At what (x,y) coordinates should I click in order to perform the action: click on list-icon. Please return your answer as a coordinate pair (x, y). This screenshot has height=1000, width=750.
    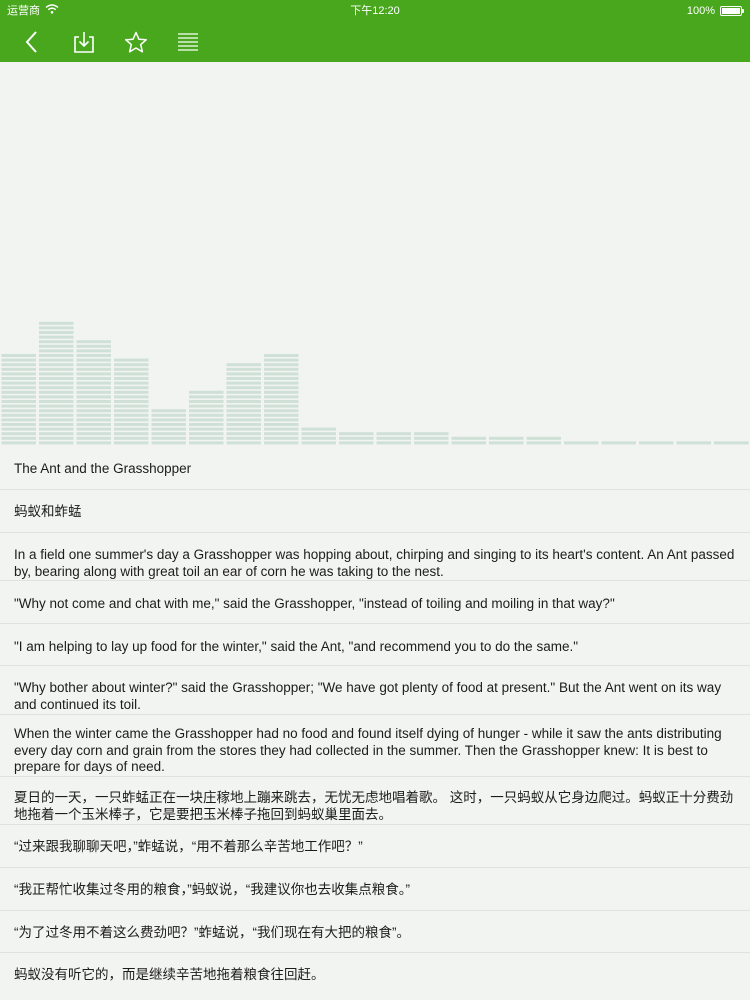
    Looking at the image, I should click on (188, 42).